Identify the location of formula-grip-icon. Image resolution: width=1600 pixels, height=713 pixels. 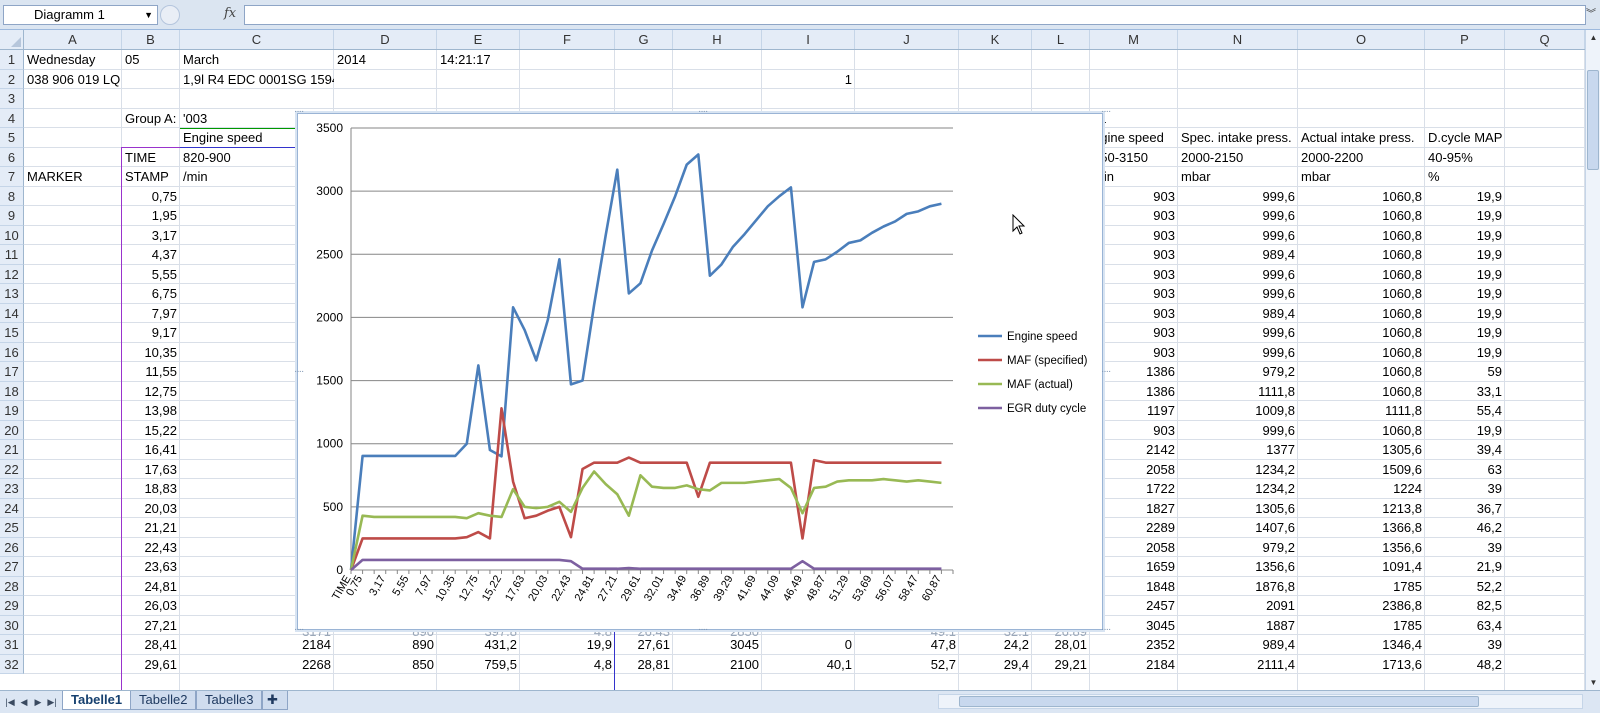
(170, 15).